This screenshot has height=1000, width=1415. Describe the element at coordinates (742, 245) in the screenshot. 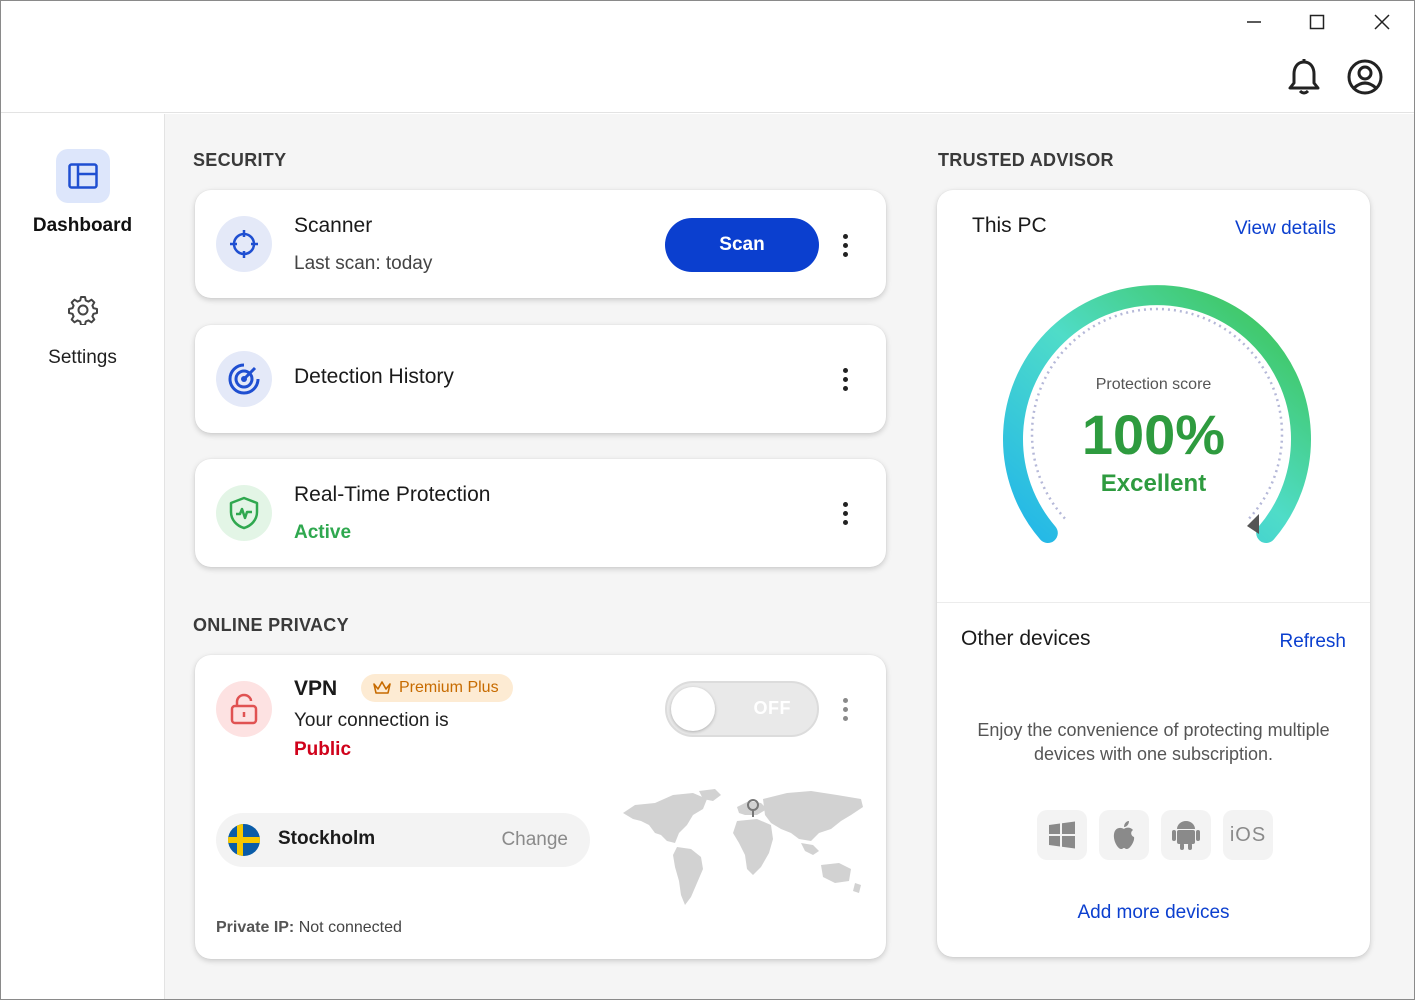

I see `scan-button: Scan` at that location.